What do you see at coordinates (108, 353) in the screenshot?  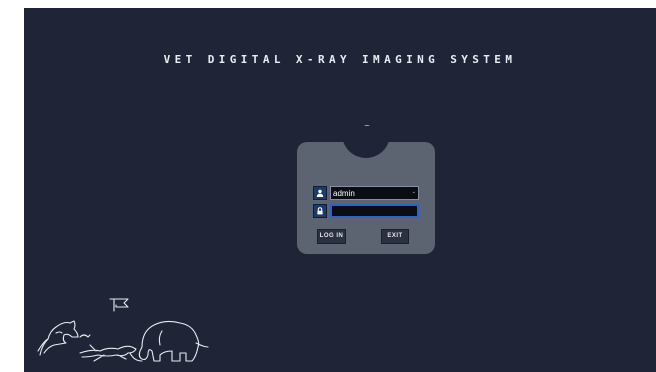 I see `dog-icon` at bounding box center [108, 353].